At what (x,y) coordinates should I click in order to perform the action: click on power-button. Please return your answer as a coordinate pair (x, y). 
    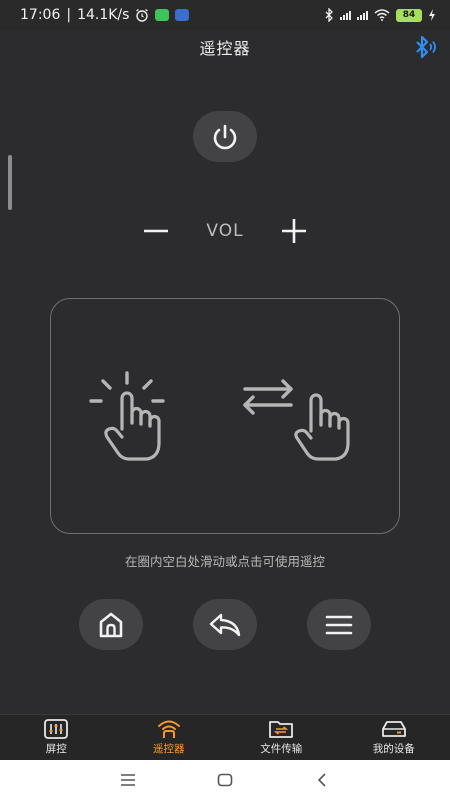
    Looking at the image, I should click on (225, 136).